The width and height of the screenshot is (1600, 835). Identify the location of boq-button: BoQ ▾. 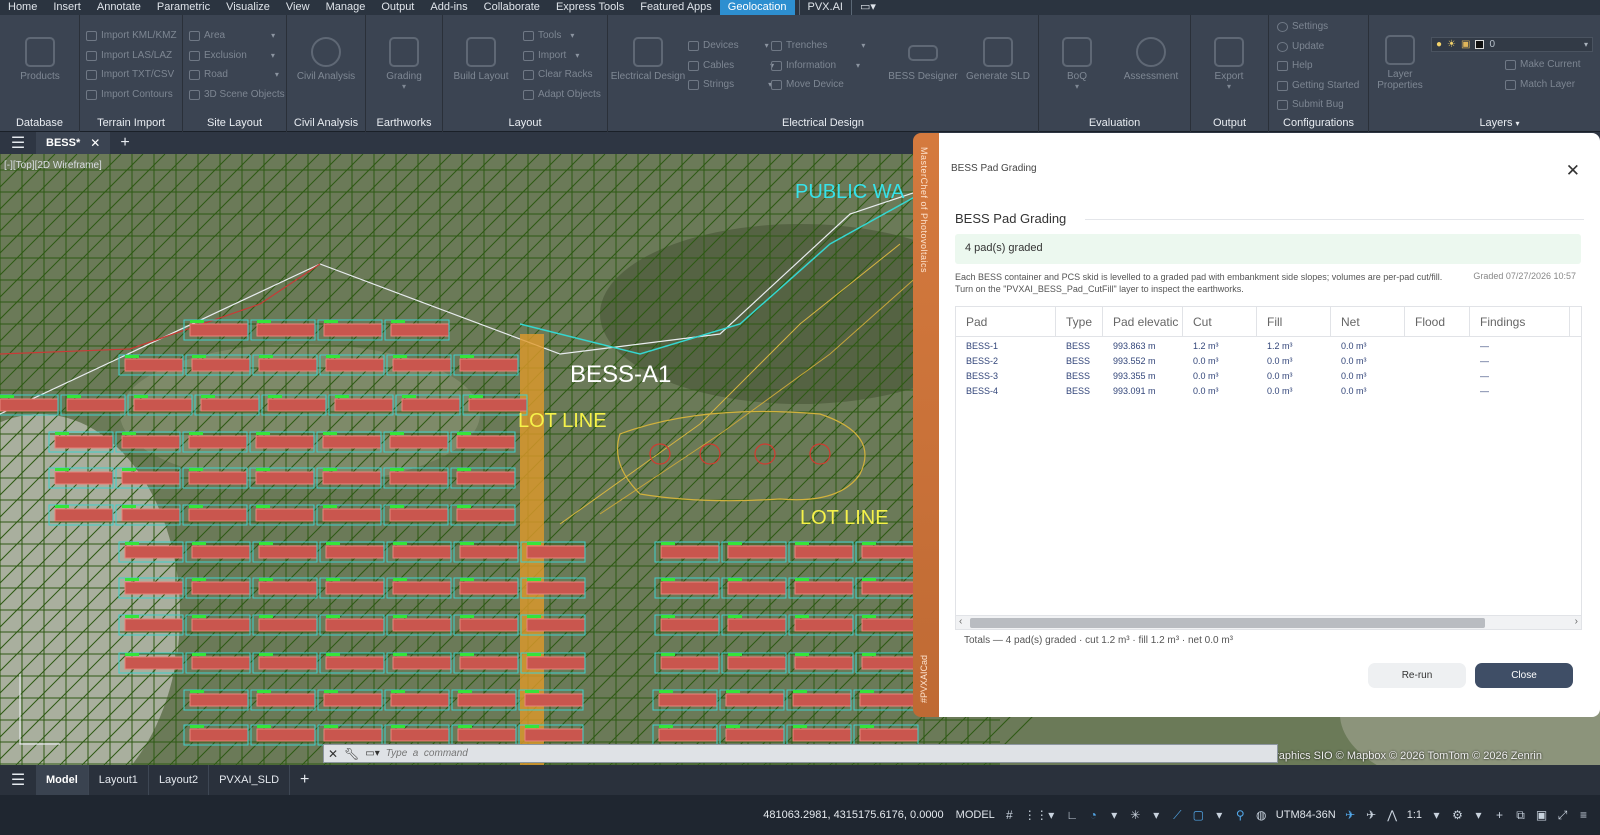
(1077, 64).